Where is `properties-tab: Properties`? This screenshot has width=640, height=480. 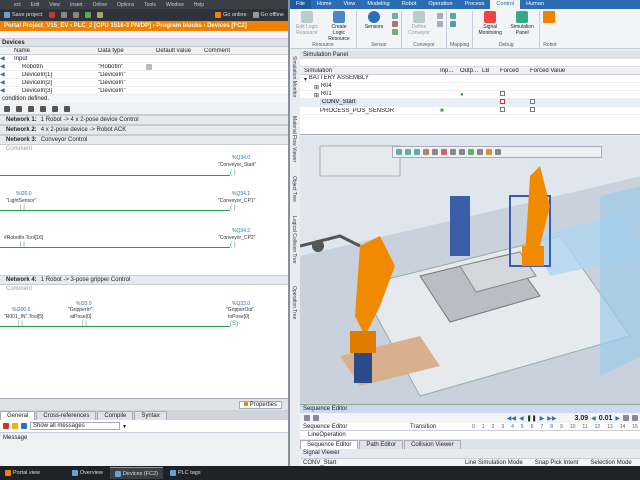
properties-tab: Properties is located at coordinates (260, 404).